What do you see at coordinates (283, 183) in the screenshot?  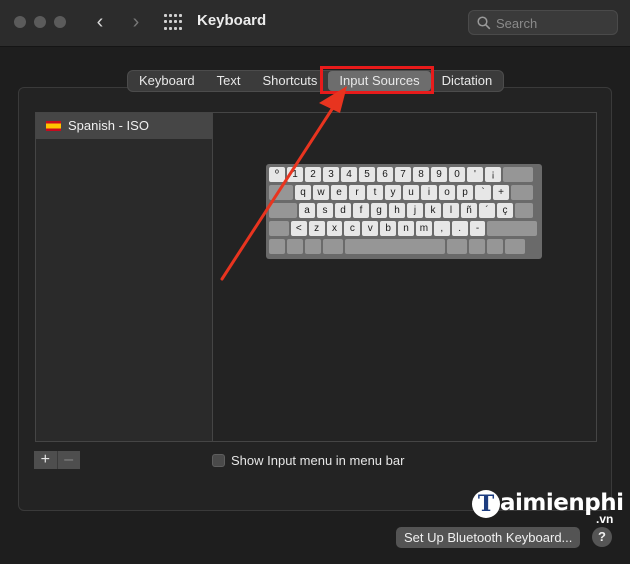 I see `annotation-arrow-icon` at bounding box center [283, 183].